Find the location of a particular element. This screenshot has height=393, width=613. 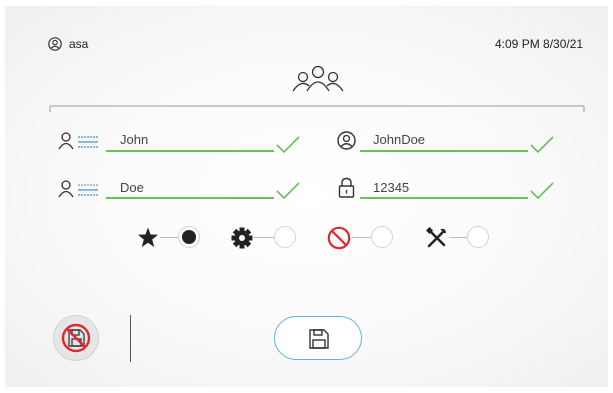

save-button is located at coordinates (318, 338).